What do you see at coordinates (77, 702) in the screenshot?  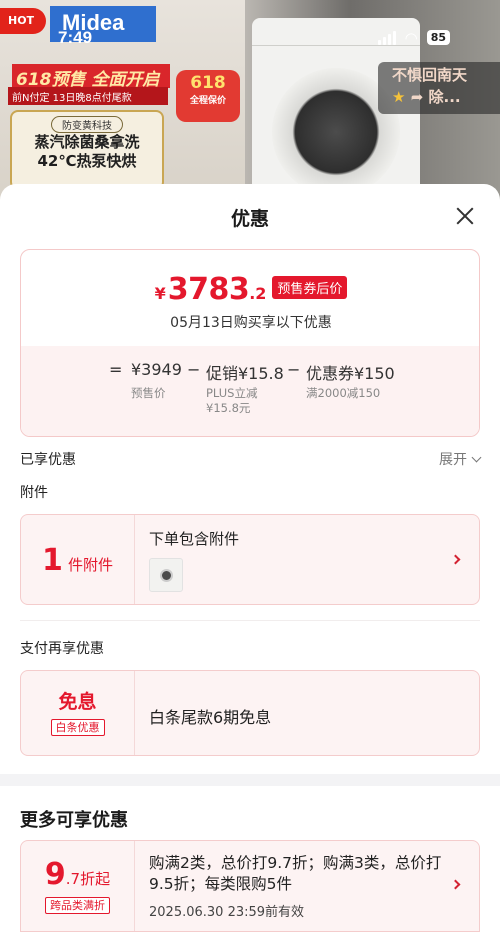 I see `payment-big: 免息` at bounding box center [77, 702].